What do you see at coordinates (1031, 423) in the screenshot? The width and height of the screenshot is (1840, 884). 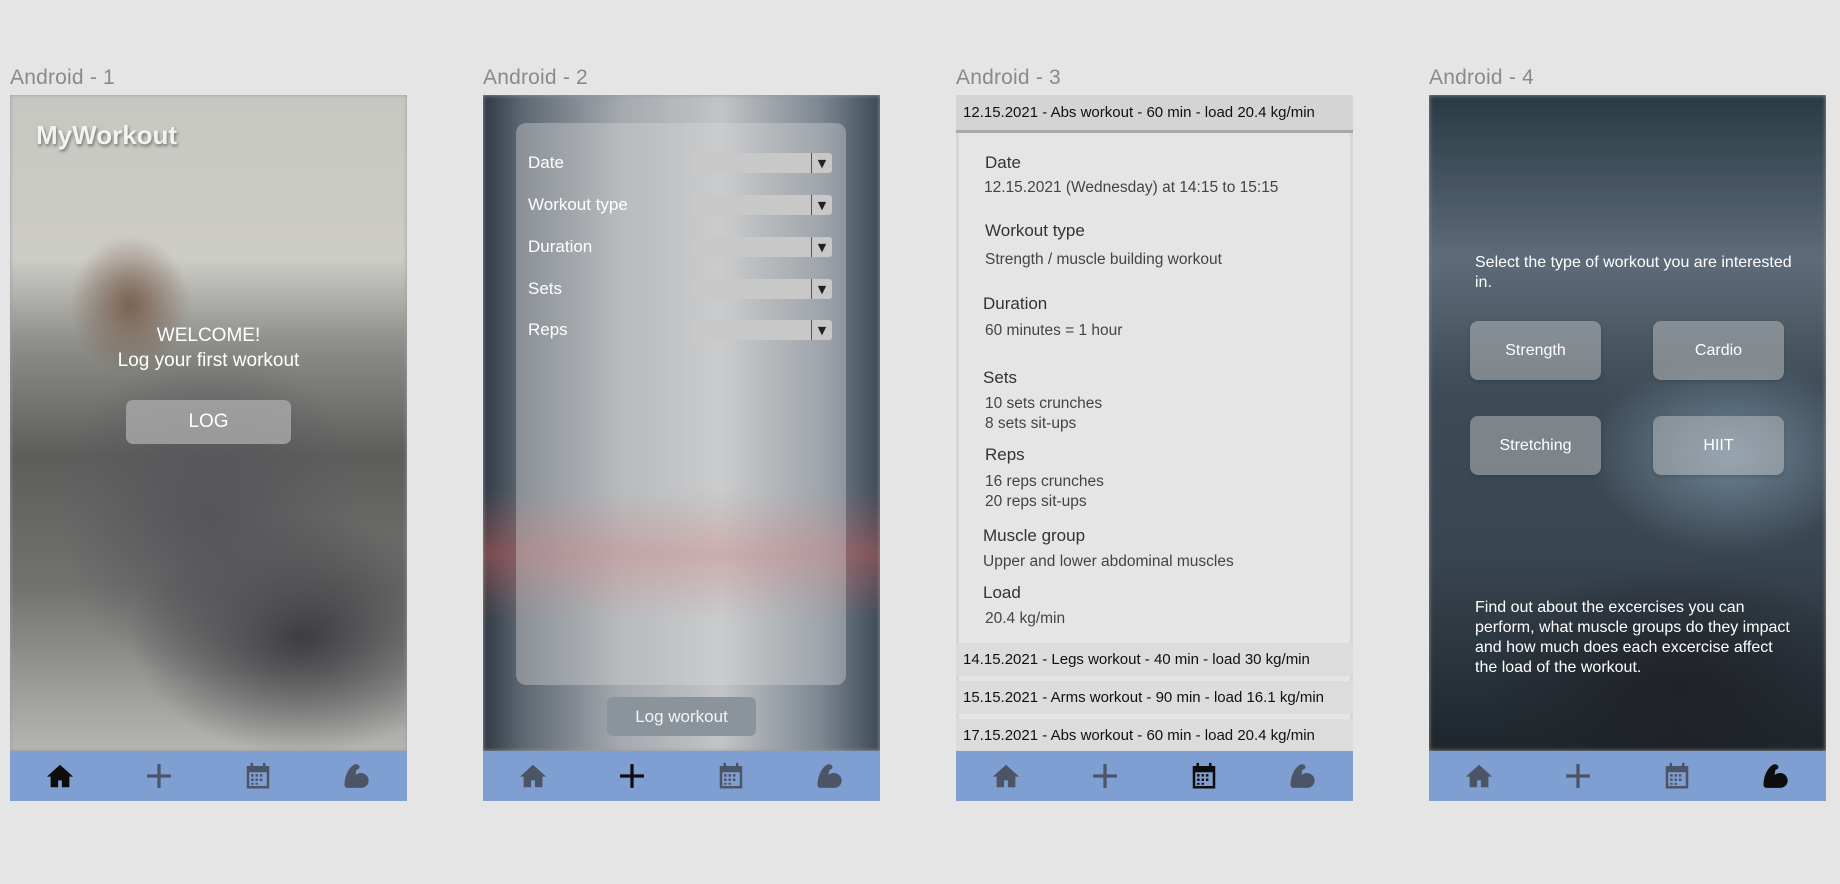 I see `detail-sets-line2: 8 sets sit-ups` at bounding box center [1031, 423].